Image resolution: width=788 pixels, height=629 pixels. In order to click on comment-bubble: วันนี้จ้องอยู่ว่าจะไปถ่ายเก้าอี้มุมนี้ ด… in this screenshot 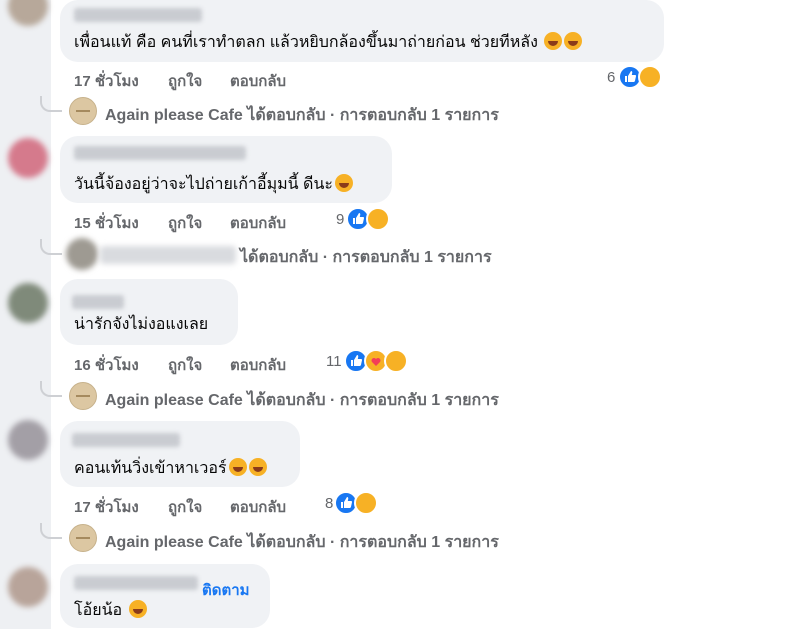, I will do `click(226, 169)`.